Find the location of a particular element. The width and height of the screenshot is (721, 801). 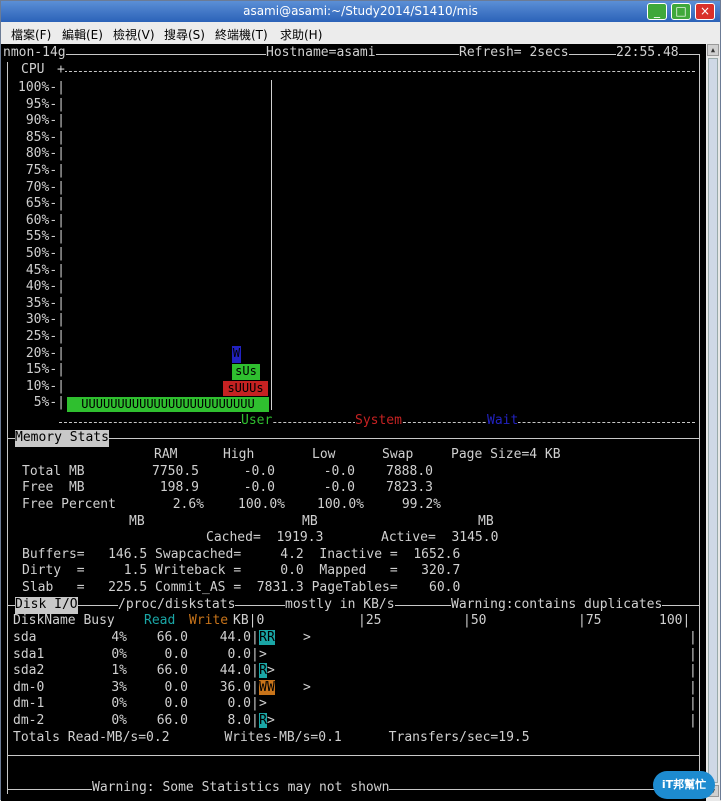

cpu-y-label: 35%-| is located at coordinates (45, 303).